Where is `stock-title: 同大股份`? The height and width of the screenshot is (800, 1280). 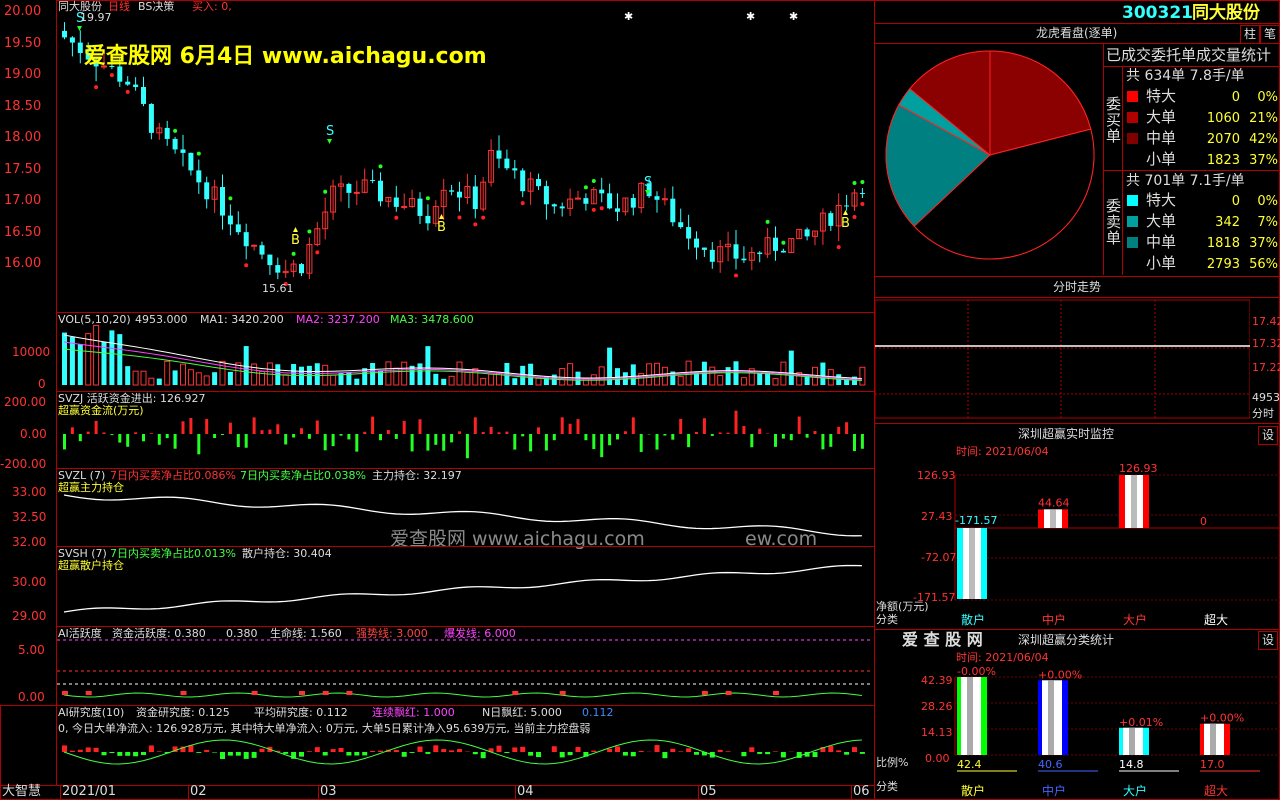
stock-title: 同大股份 is located at coordinates (1226, 13).